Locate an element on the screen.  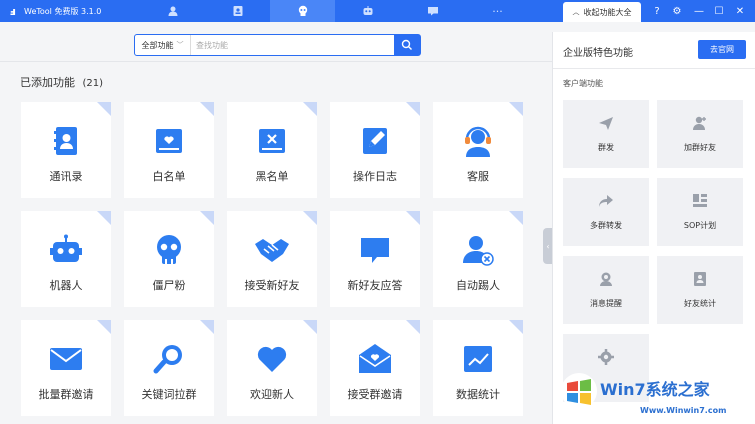
enterprise-feature-label: 好友统计 is located at coordinates (700, 303).